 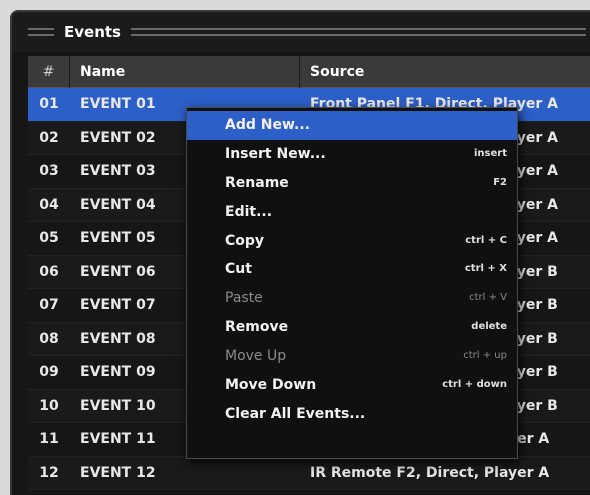 I want to click on panel-titlebar: Events, so click(x=301, y=32).